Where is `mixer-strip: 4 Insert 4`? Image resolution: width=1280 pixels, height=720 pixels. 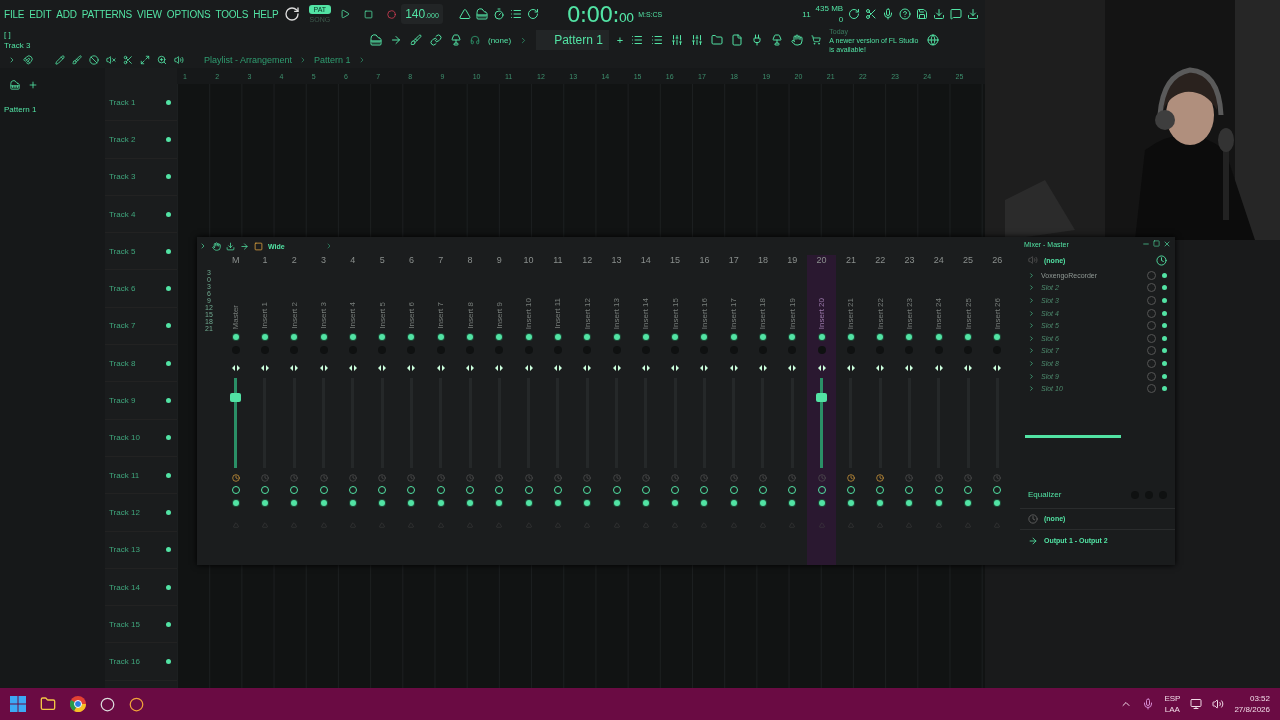
mixer-strip: 4 Insert 4 is located at coordinates (353, 410).